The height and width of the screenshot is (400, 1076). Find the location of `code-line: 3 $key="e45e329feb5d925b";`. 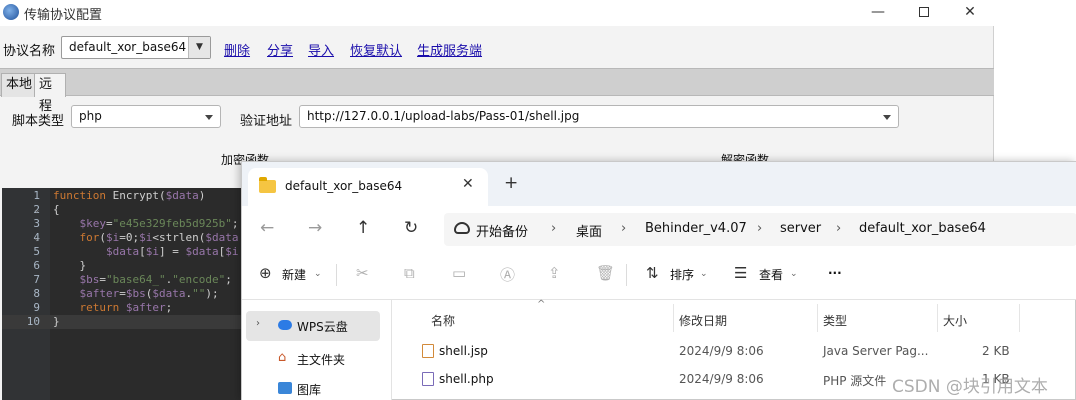

code-line: 3 $key="e45e329feb5d925b"; is located at coordinates (127, 224).